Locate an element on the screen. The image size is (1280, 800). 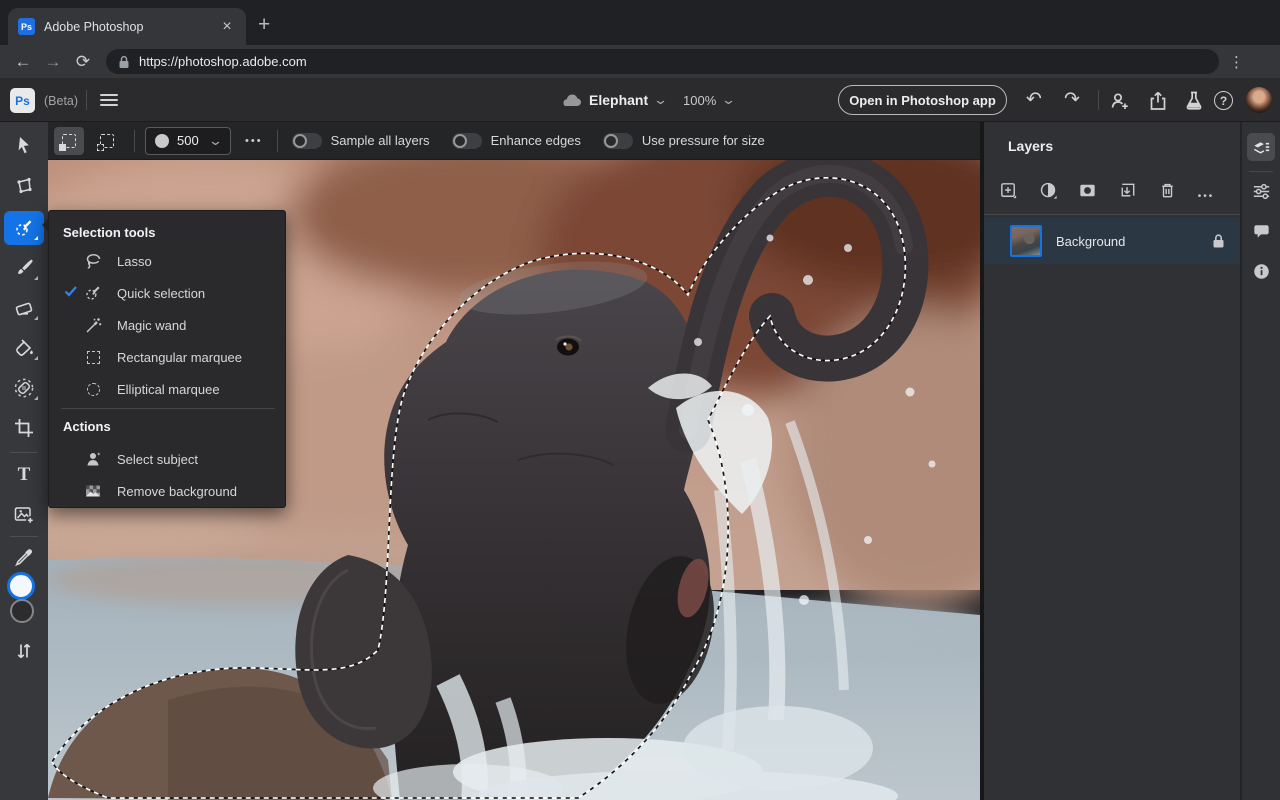
brush-size-dropdown: 500 ⌄ is located at coordinates (188, 140).